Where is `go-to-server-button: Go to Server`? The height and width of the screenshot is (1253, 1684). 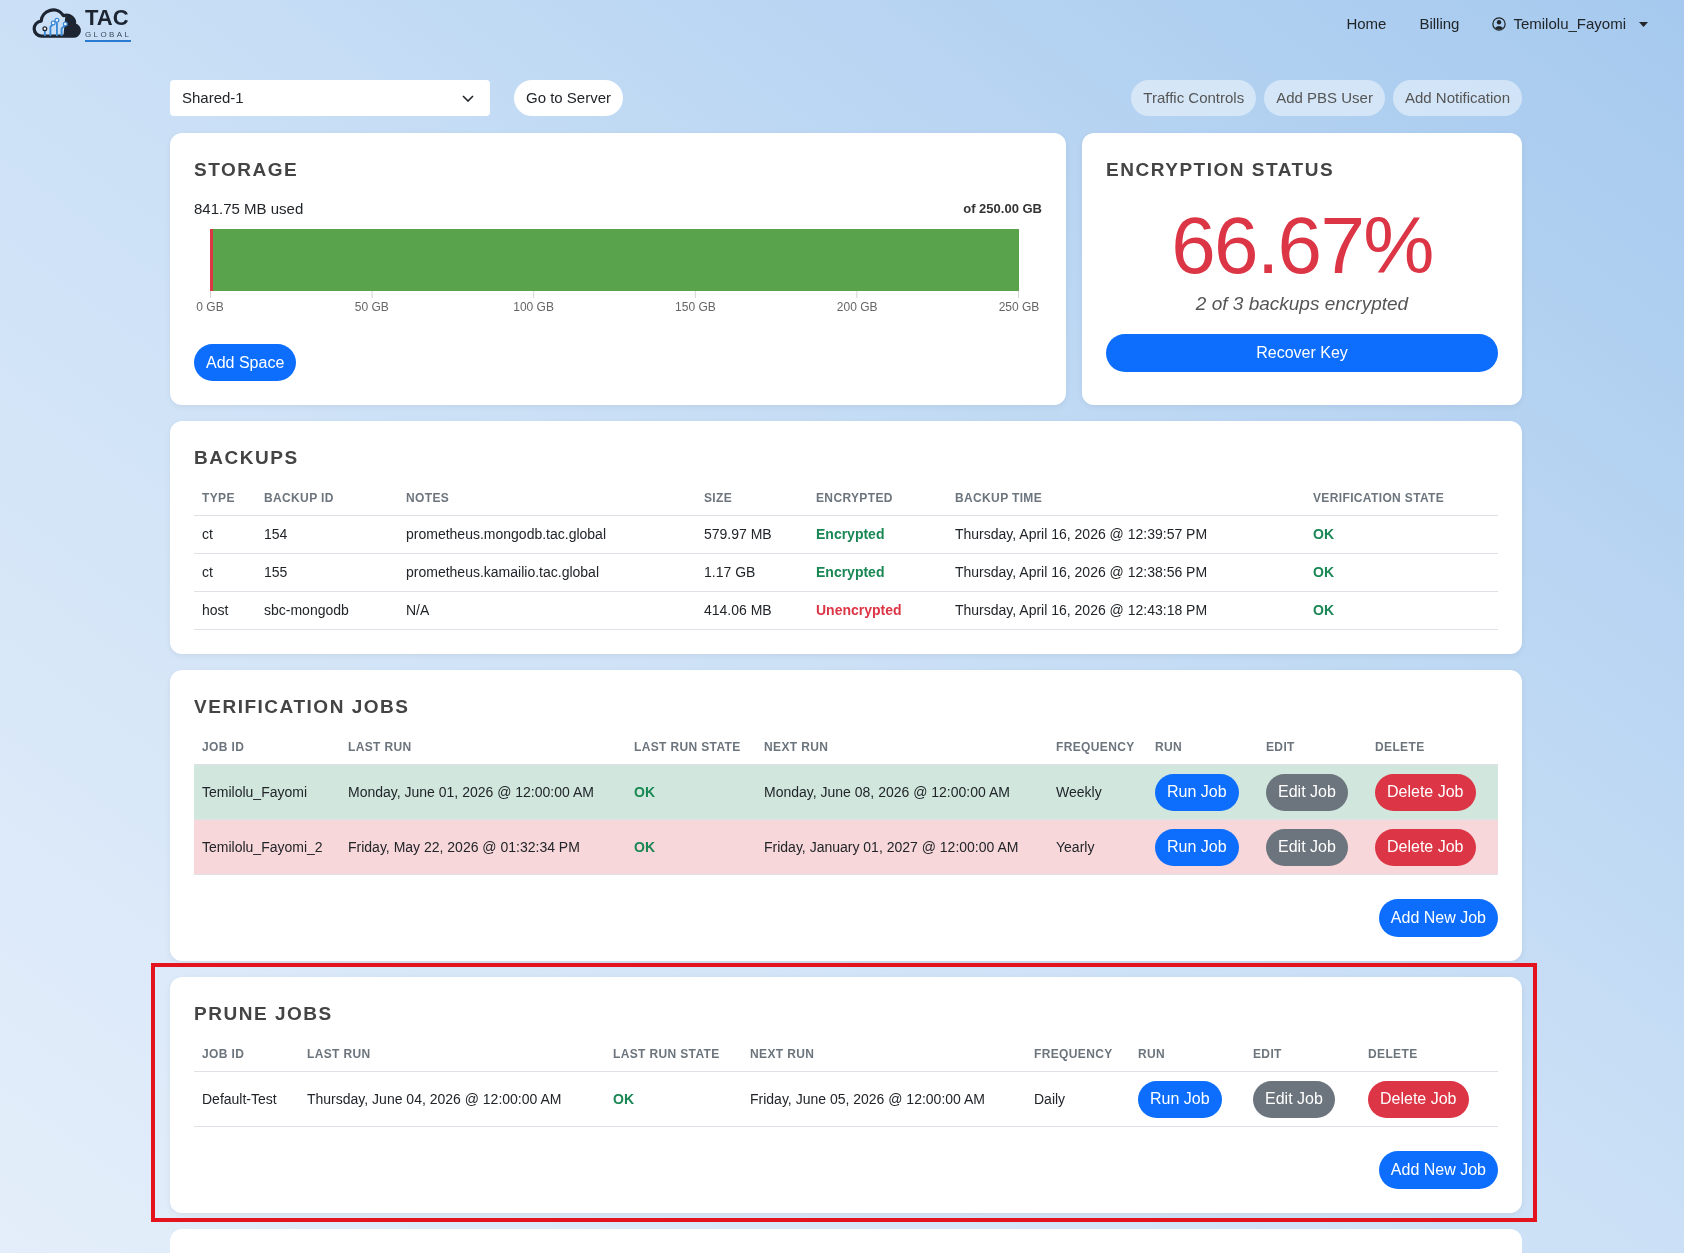 go-to-server-button: Go to Server is located at coordinates (569, 98).